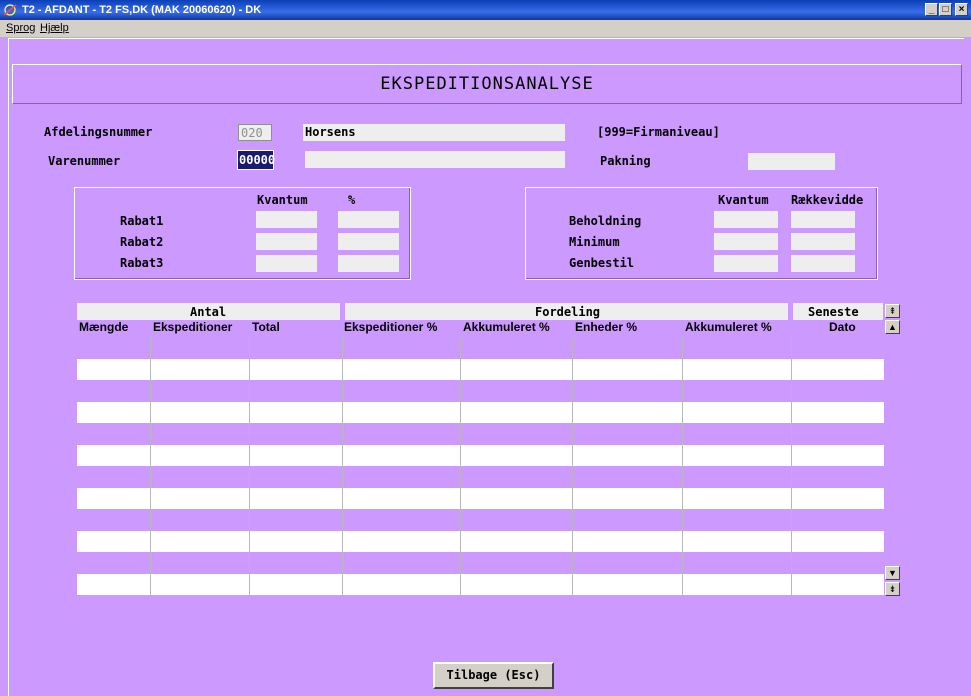 This screenshot has width=971, height=696. I want to click on menu-bar: Sprog Hjælp, so click(485, 28).